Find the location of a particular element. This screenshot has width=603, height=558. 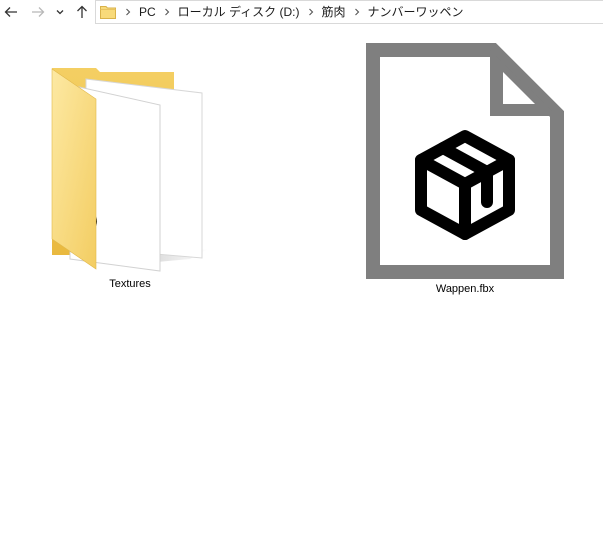

up-button is located at coordinates (82, 12).